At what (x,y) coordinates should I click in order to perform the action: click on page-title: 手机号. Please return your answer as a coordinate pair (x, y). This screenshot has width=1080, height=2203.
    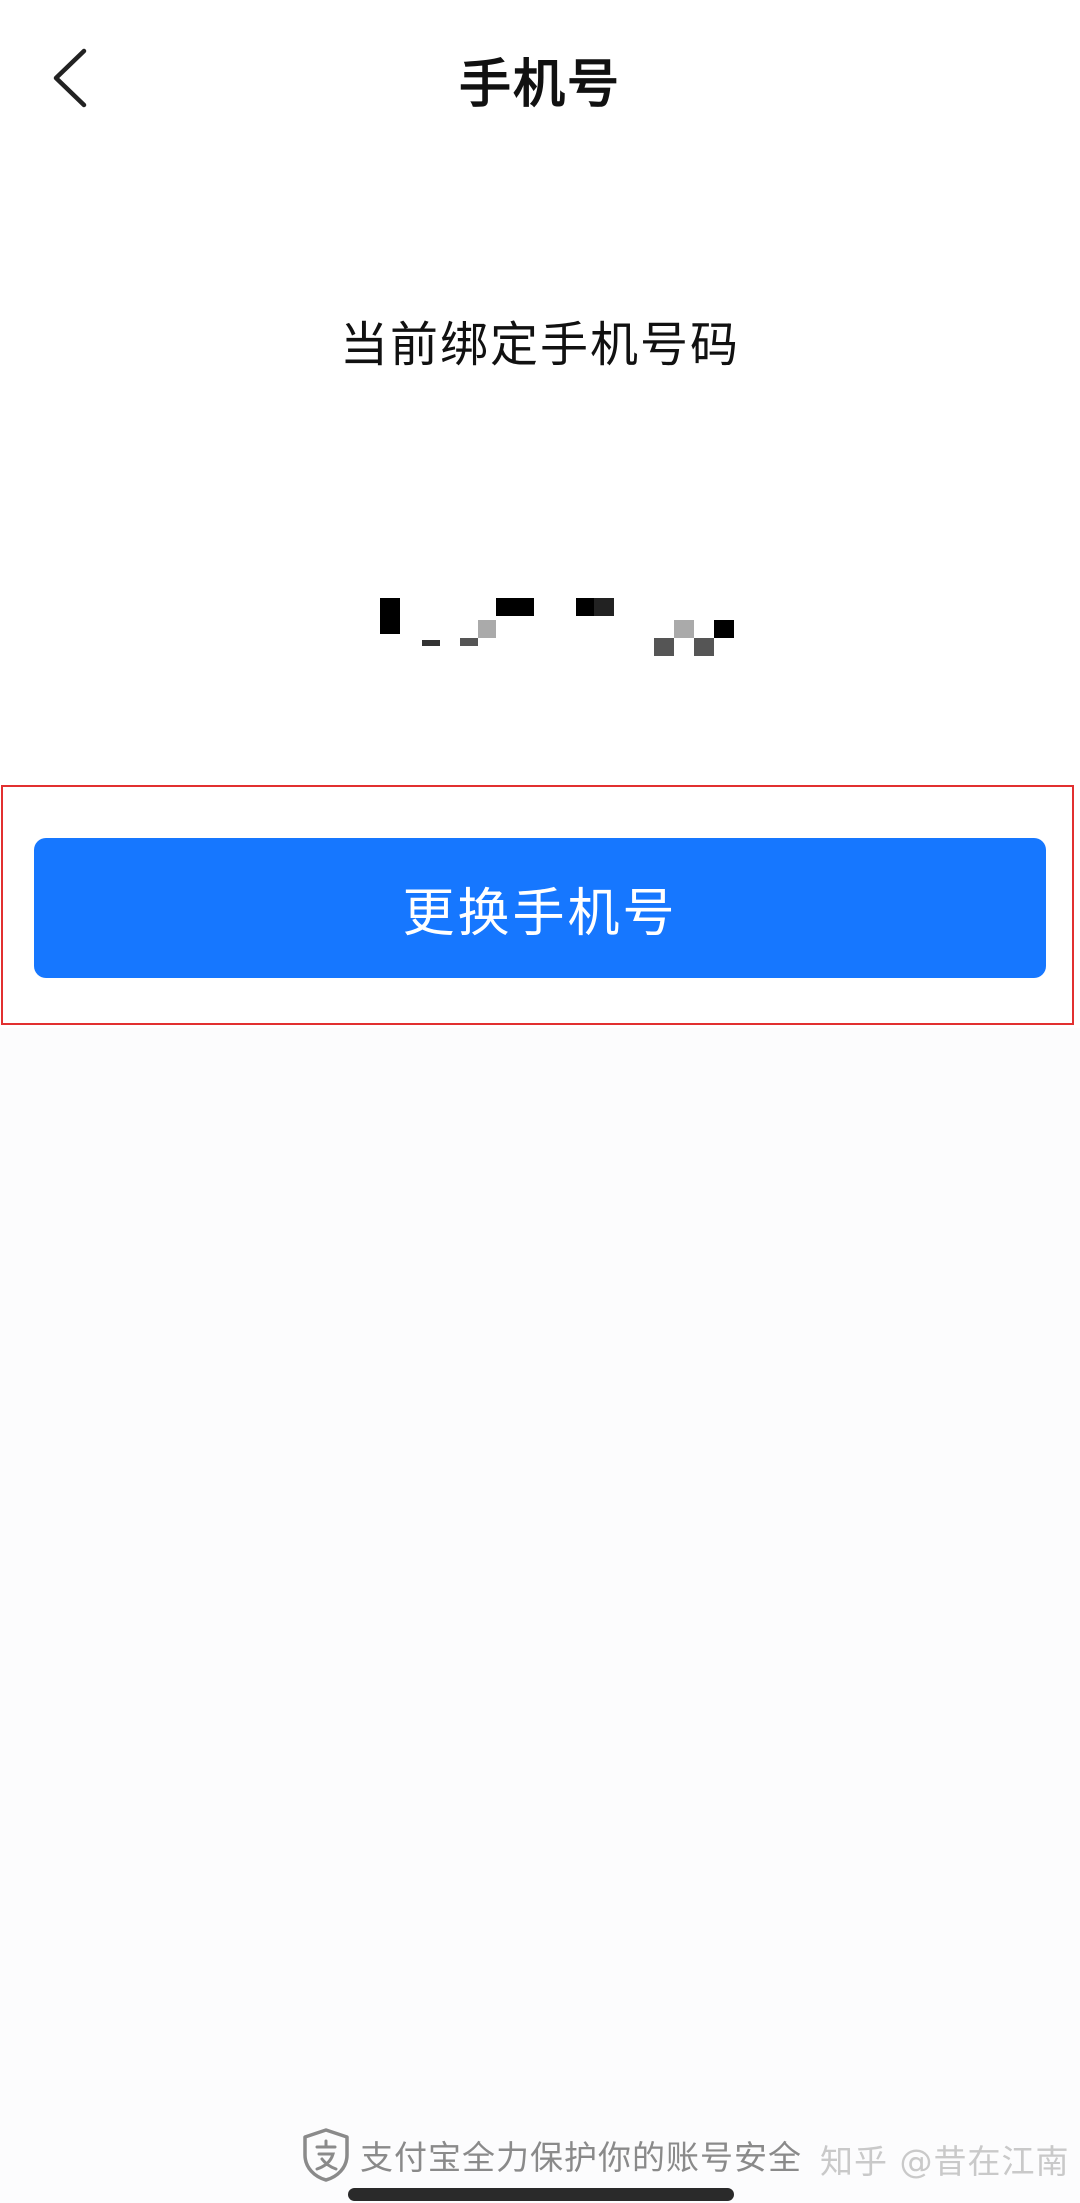
    Looking at the image, I should click on (539, 85).